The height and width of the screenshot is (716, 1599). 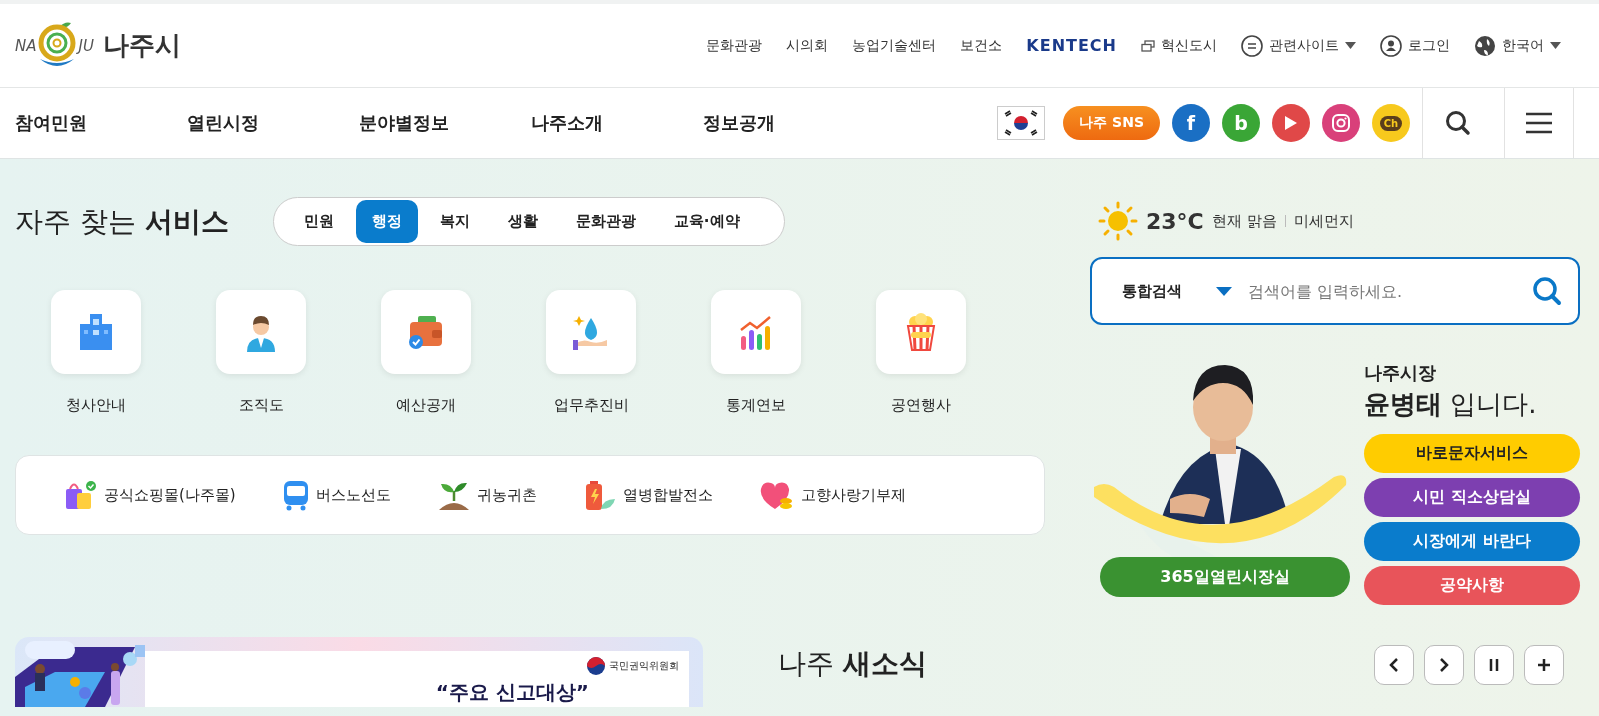 What do you see at coordinates (644, 666) in the screenshot?
I see `organization-name: 국민권익위원회` at bounding box center [644, 666].